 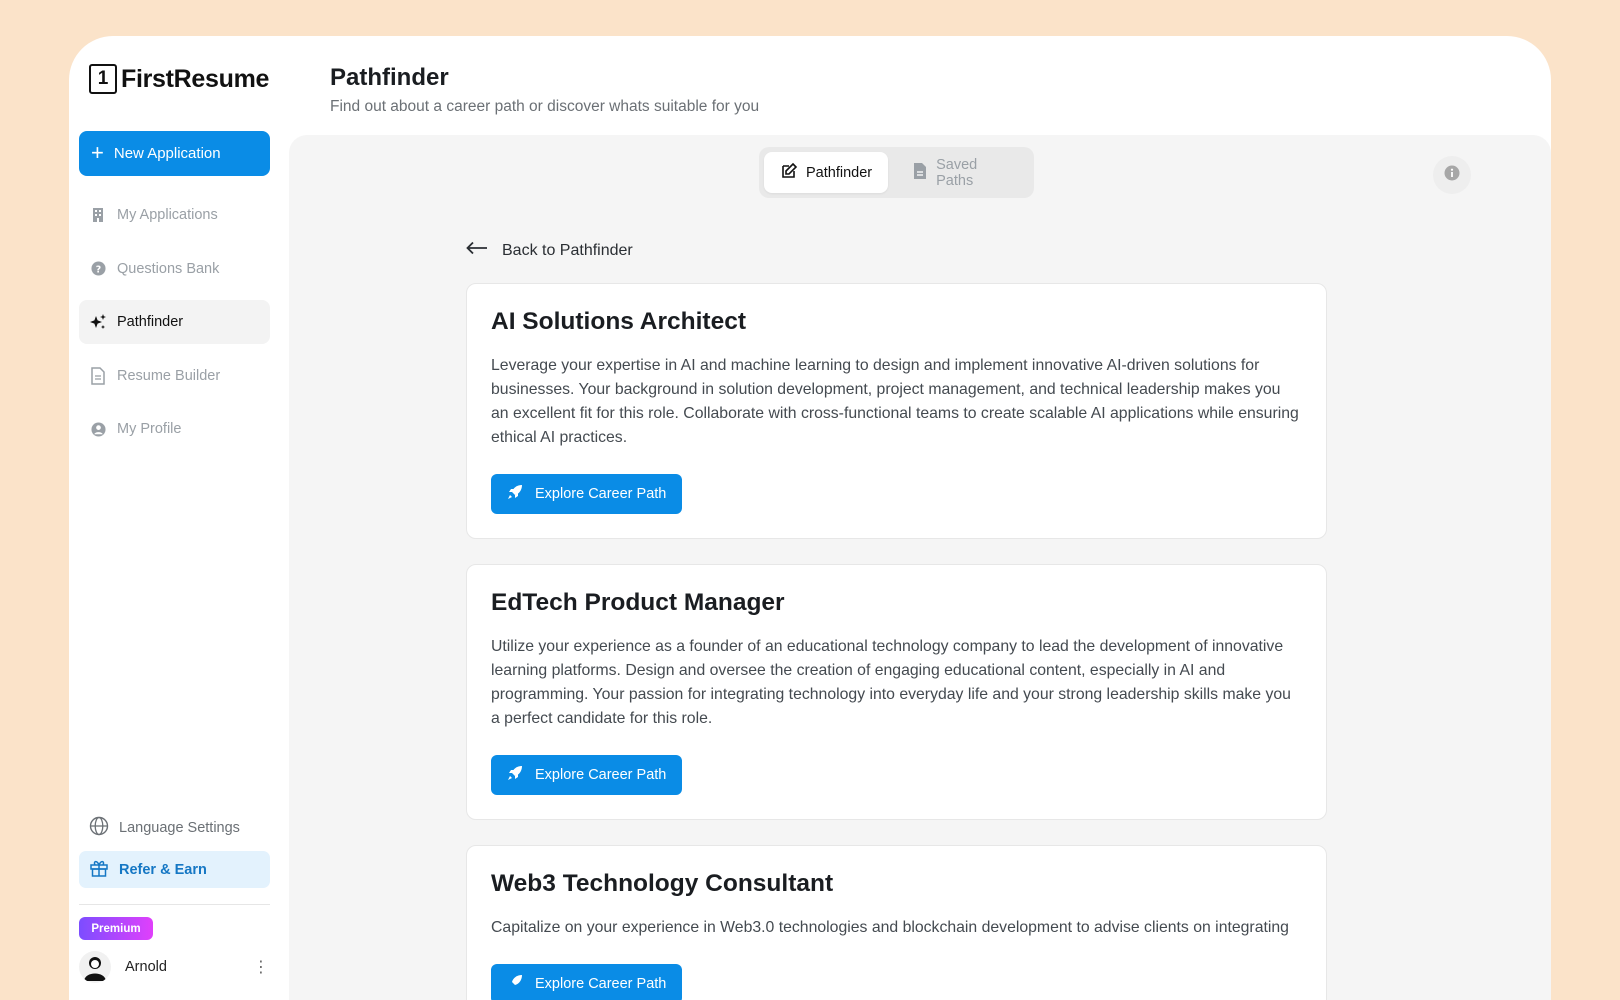 I want to click on avatar, so click(x=95, y=967).